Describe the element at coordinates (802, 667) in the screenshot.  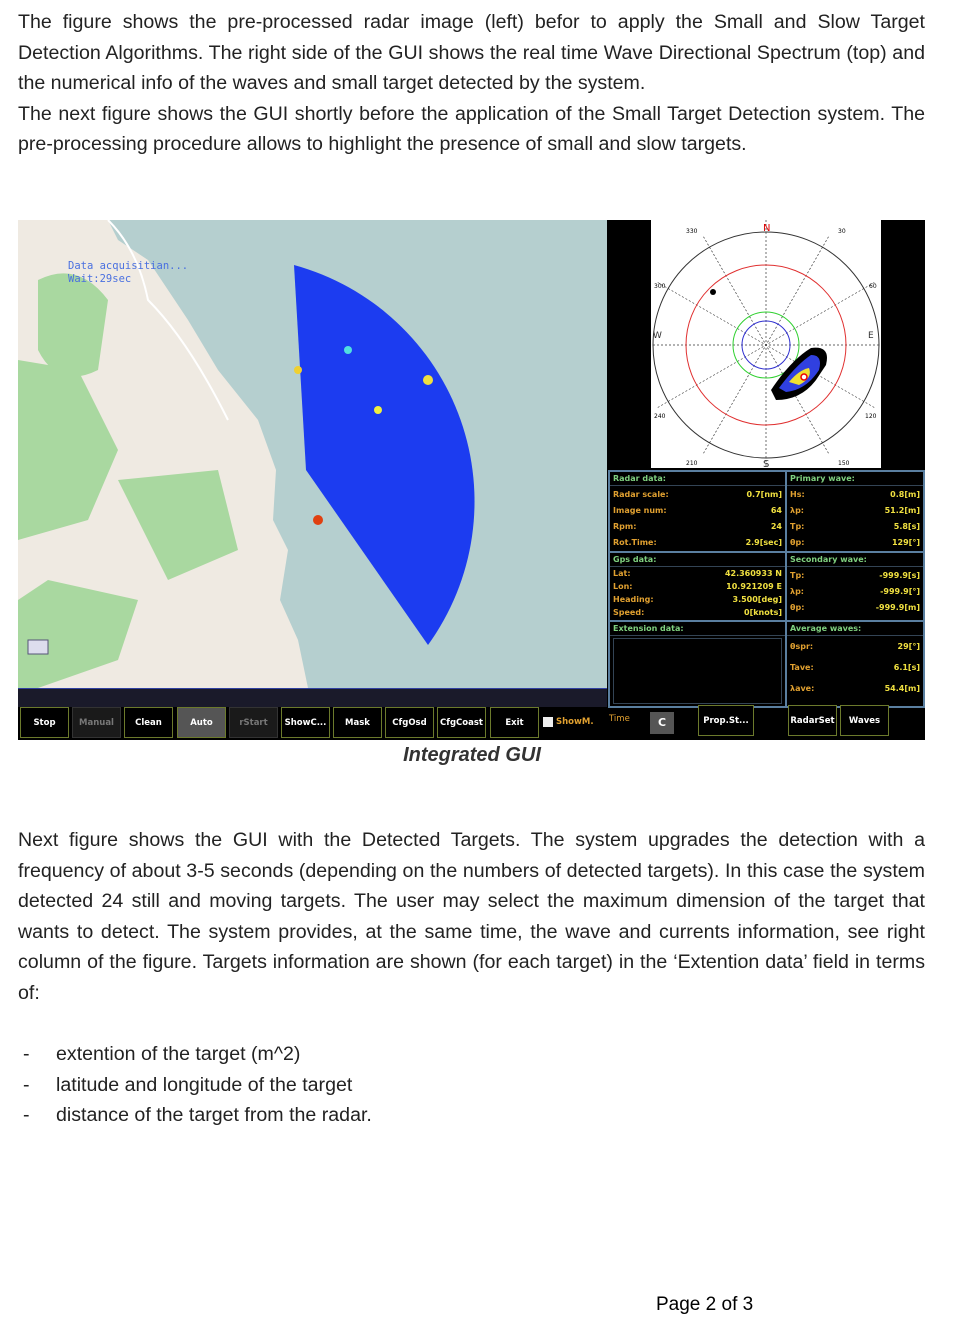
I see `row-label: Tave:` at that location.